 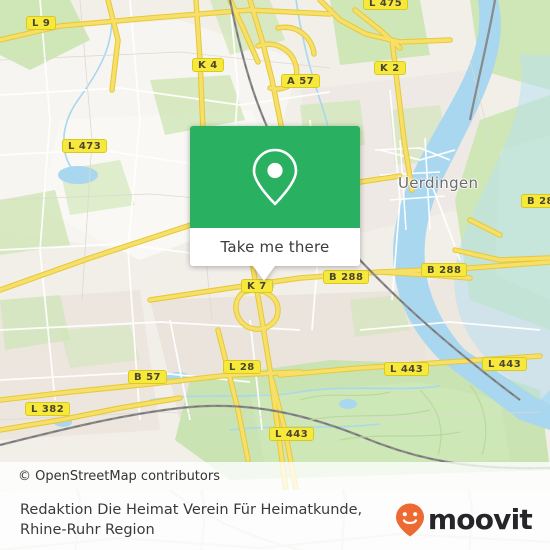 What do you see at coordinates (438, 183) in the screenshot?
I see `place-label-uerdingen: Uerdingen` at bounding box center [438, 183].